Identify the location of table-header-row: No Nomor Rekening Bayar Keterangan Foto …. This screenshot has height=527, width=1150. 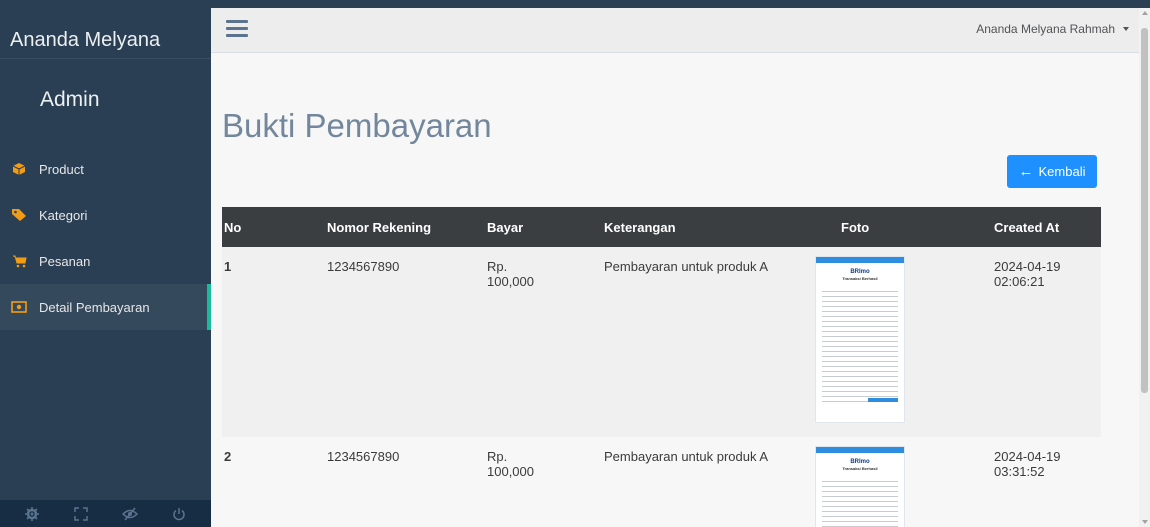
(661, 227).